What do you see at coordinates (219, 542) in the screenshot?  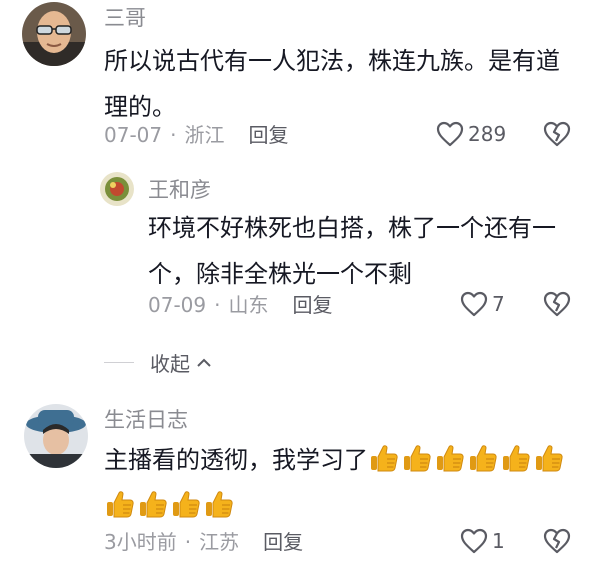 I see `comment-location: 江苏` at bounding box center [219, 542].